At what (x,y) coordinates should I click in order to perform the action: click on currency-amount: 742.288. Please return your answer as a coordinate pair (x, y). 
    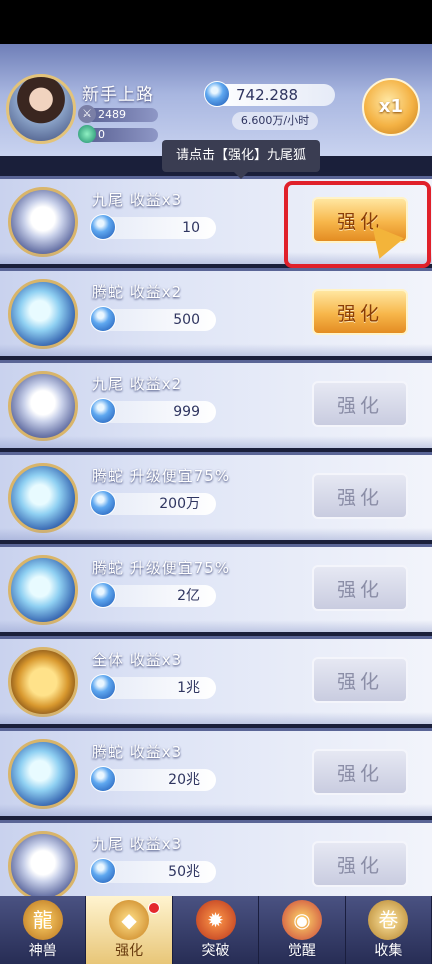
    Looking at the image, I should click on (267, 95).